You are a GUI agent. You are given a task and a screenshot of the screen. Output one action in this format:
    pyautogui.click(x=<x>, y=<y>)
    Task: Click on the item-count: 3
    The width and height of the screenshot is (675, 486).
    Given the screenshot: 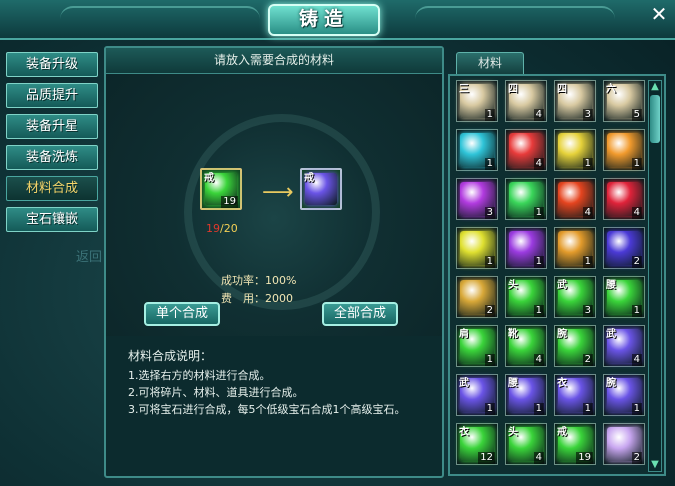 What is the action you would take?
    pyautogui.click(x=489, y=213)
    